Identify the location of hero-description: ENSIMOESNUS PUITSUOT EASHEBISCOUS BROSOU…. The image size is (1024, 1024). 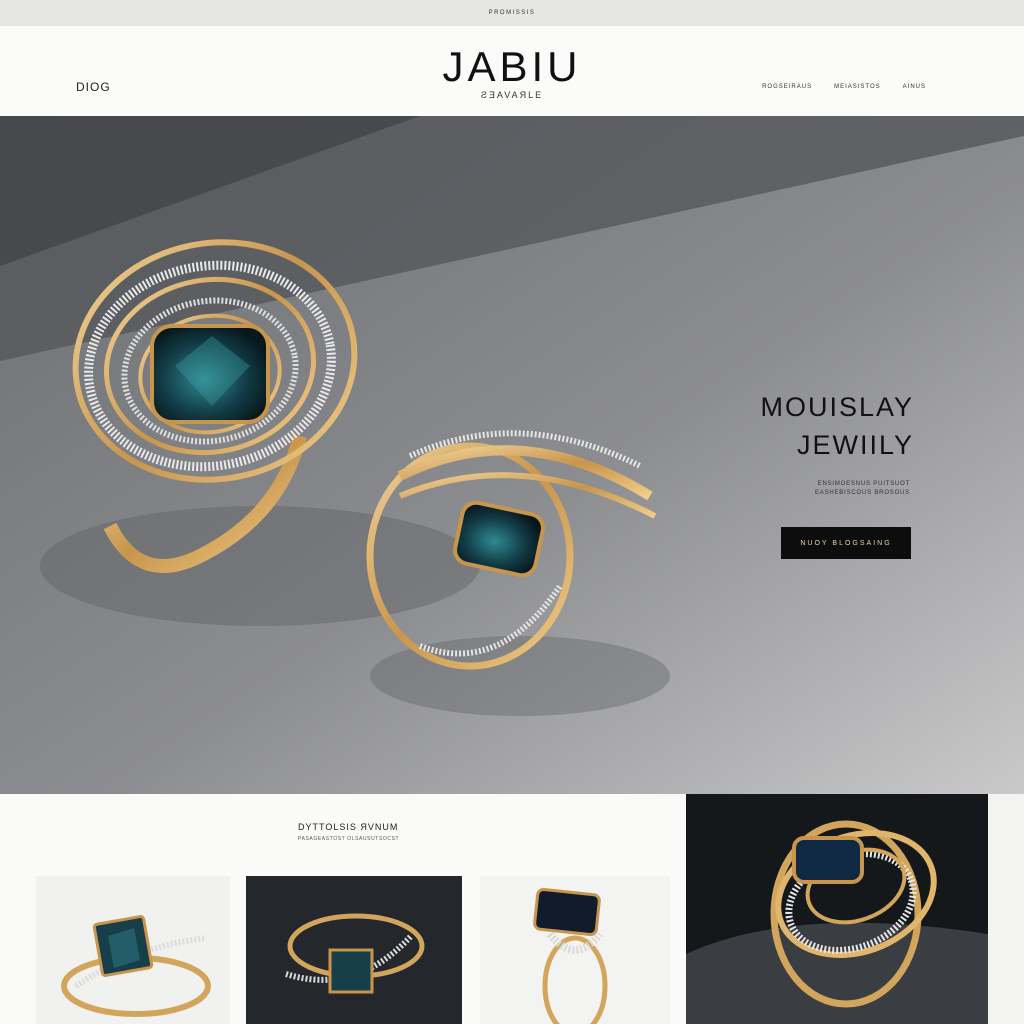
(862, 489).